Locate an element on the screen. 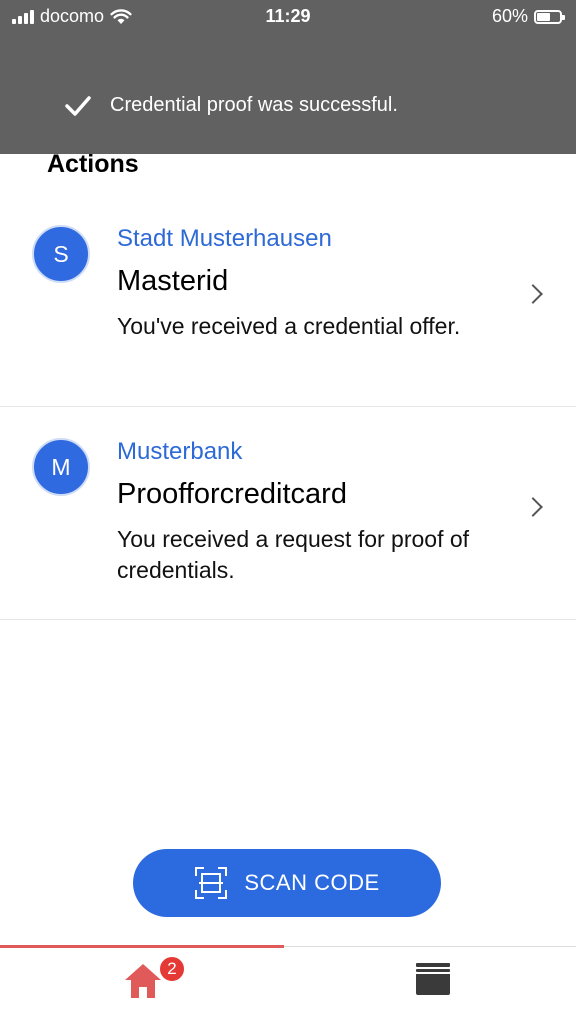  scan-code-label: SCAN CODE is located at coordinates (312, 882).